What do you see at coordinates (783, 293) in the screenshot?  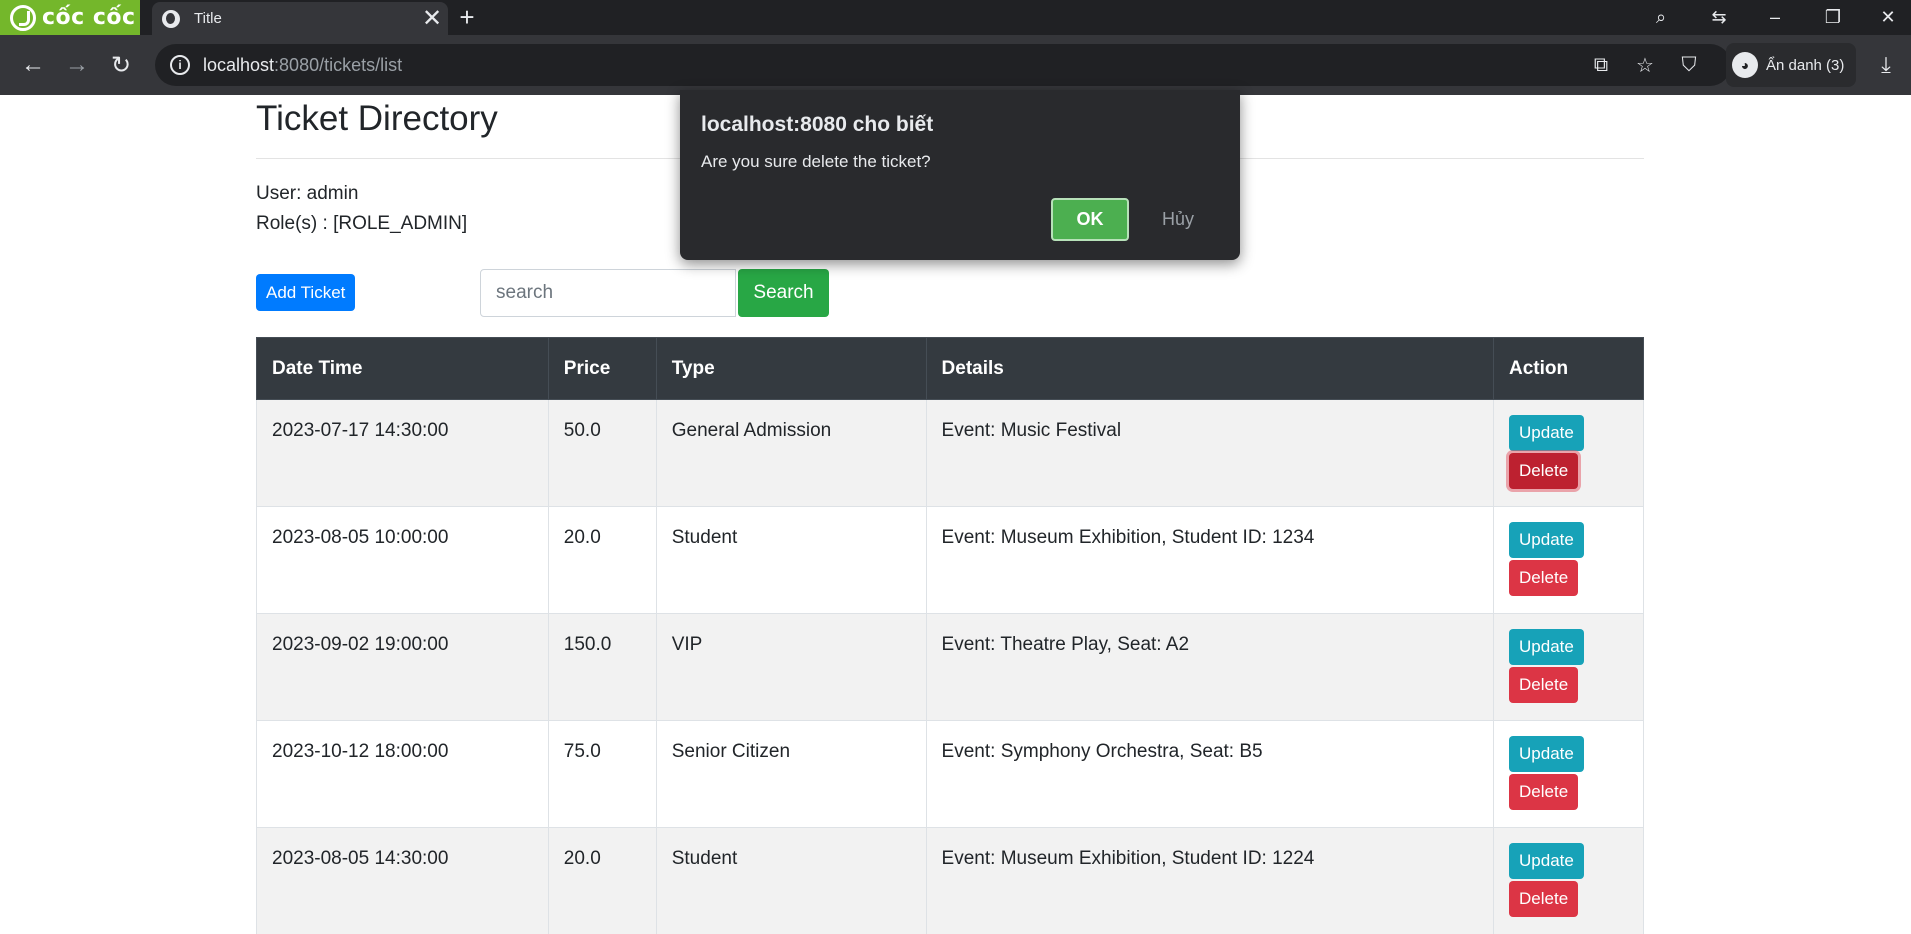 I see `search-button: Search` at bounding box center [783, 293].